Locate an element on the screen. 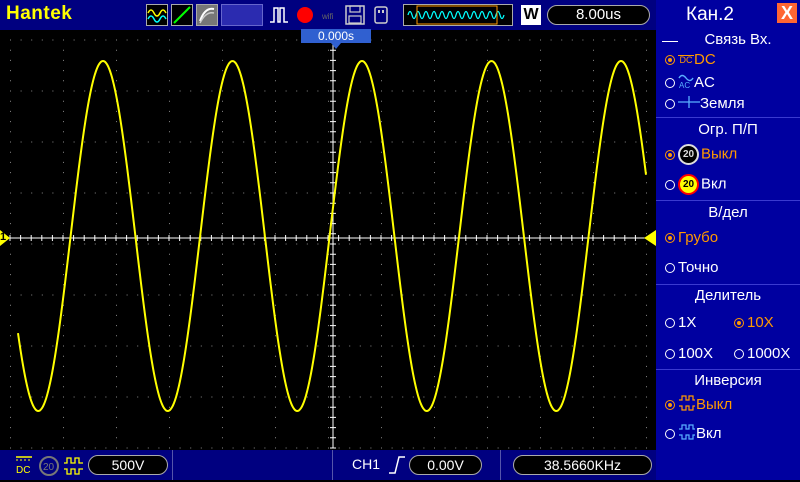  save-icon is located at coordinates (355, 15).